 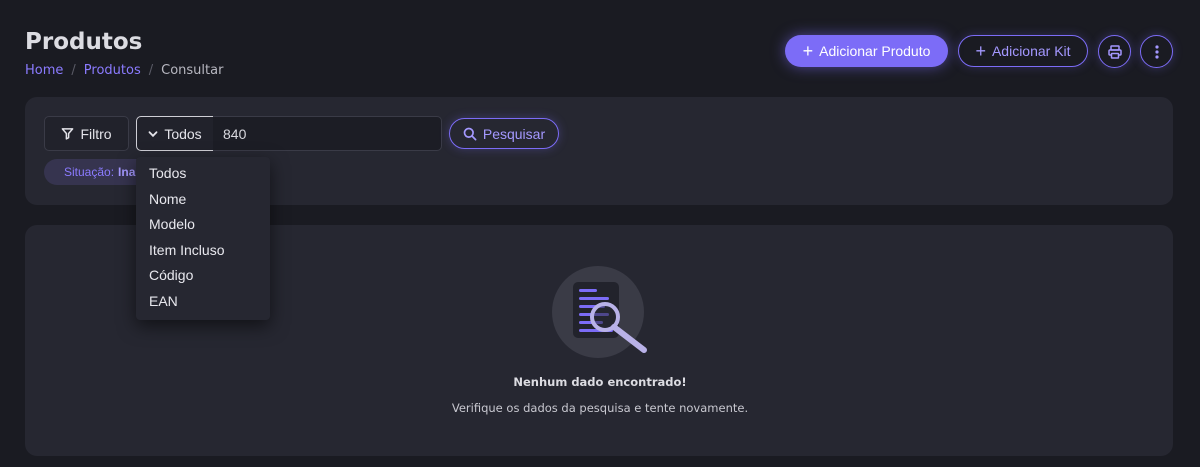 What do you see at coordinates (470, 133) in the screenshot?
I see `search-icon` at bounding box center [470, 133].